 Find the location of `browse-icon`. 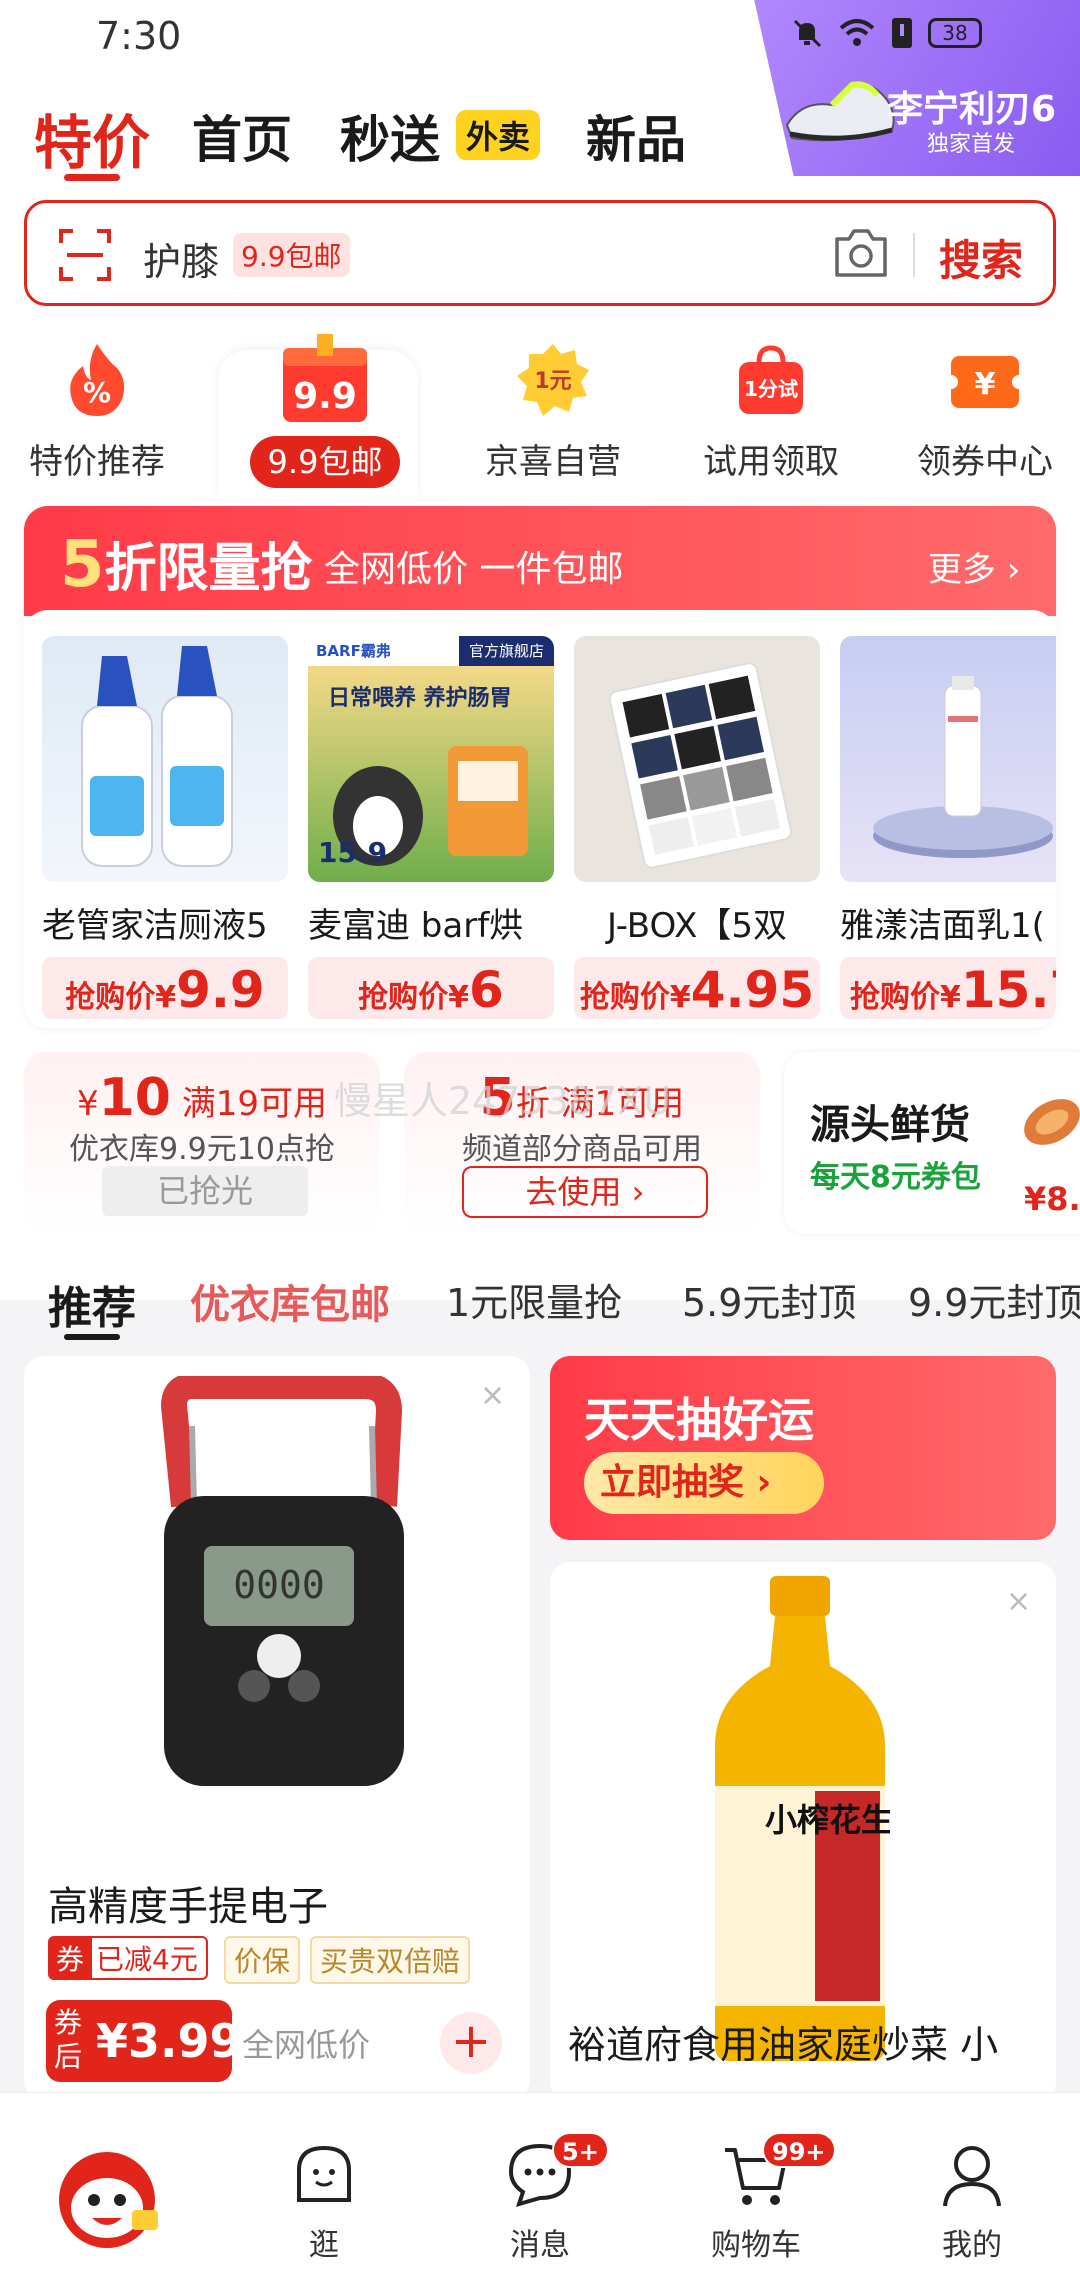

browse-icon is located at coordinates (324, 2173).